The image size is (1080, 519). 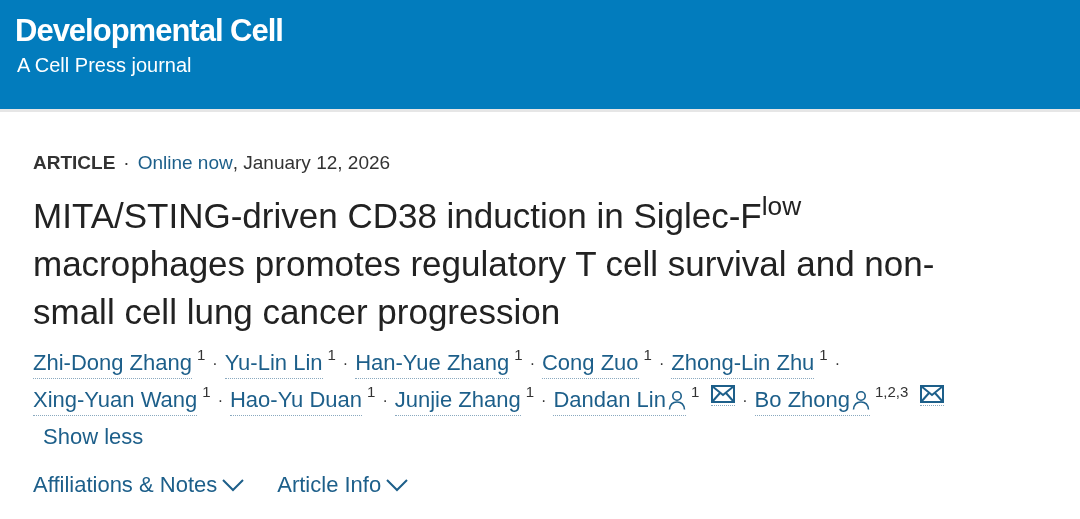 I want to click on author-link: Yu-Lin Lin, so click(x=273, y=363).